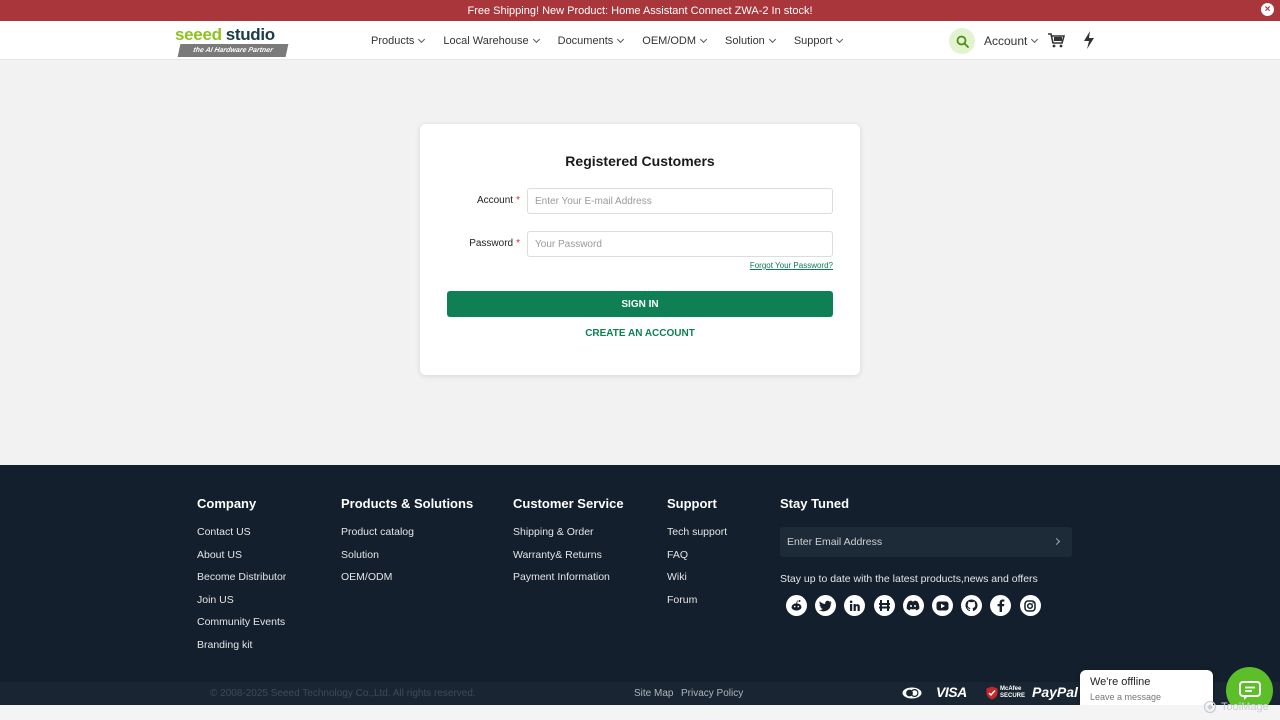  What do you see at coordinates (653, 693) in the screenshot?
I see `site-map-link: Site Map` at bounding box center [653, 693].